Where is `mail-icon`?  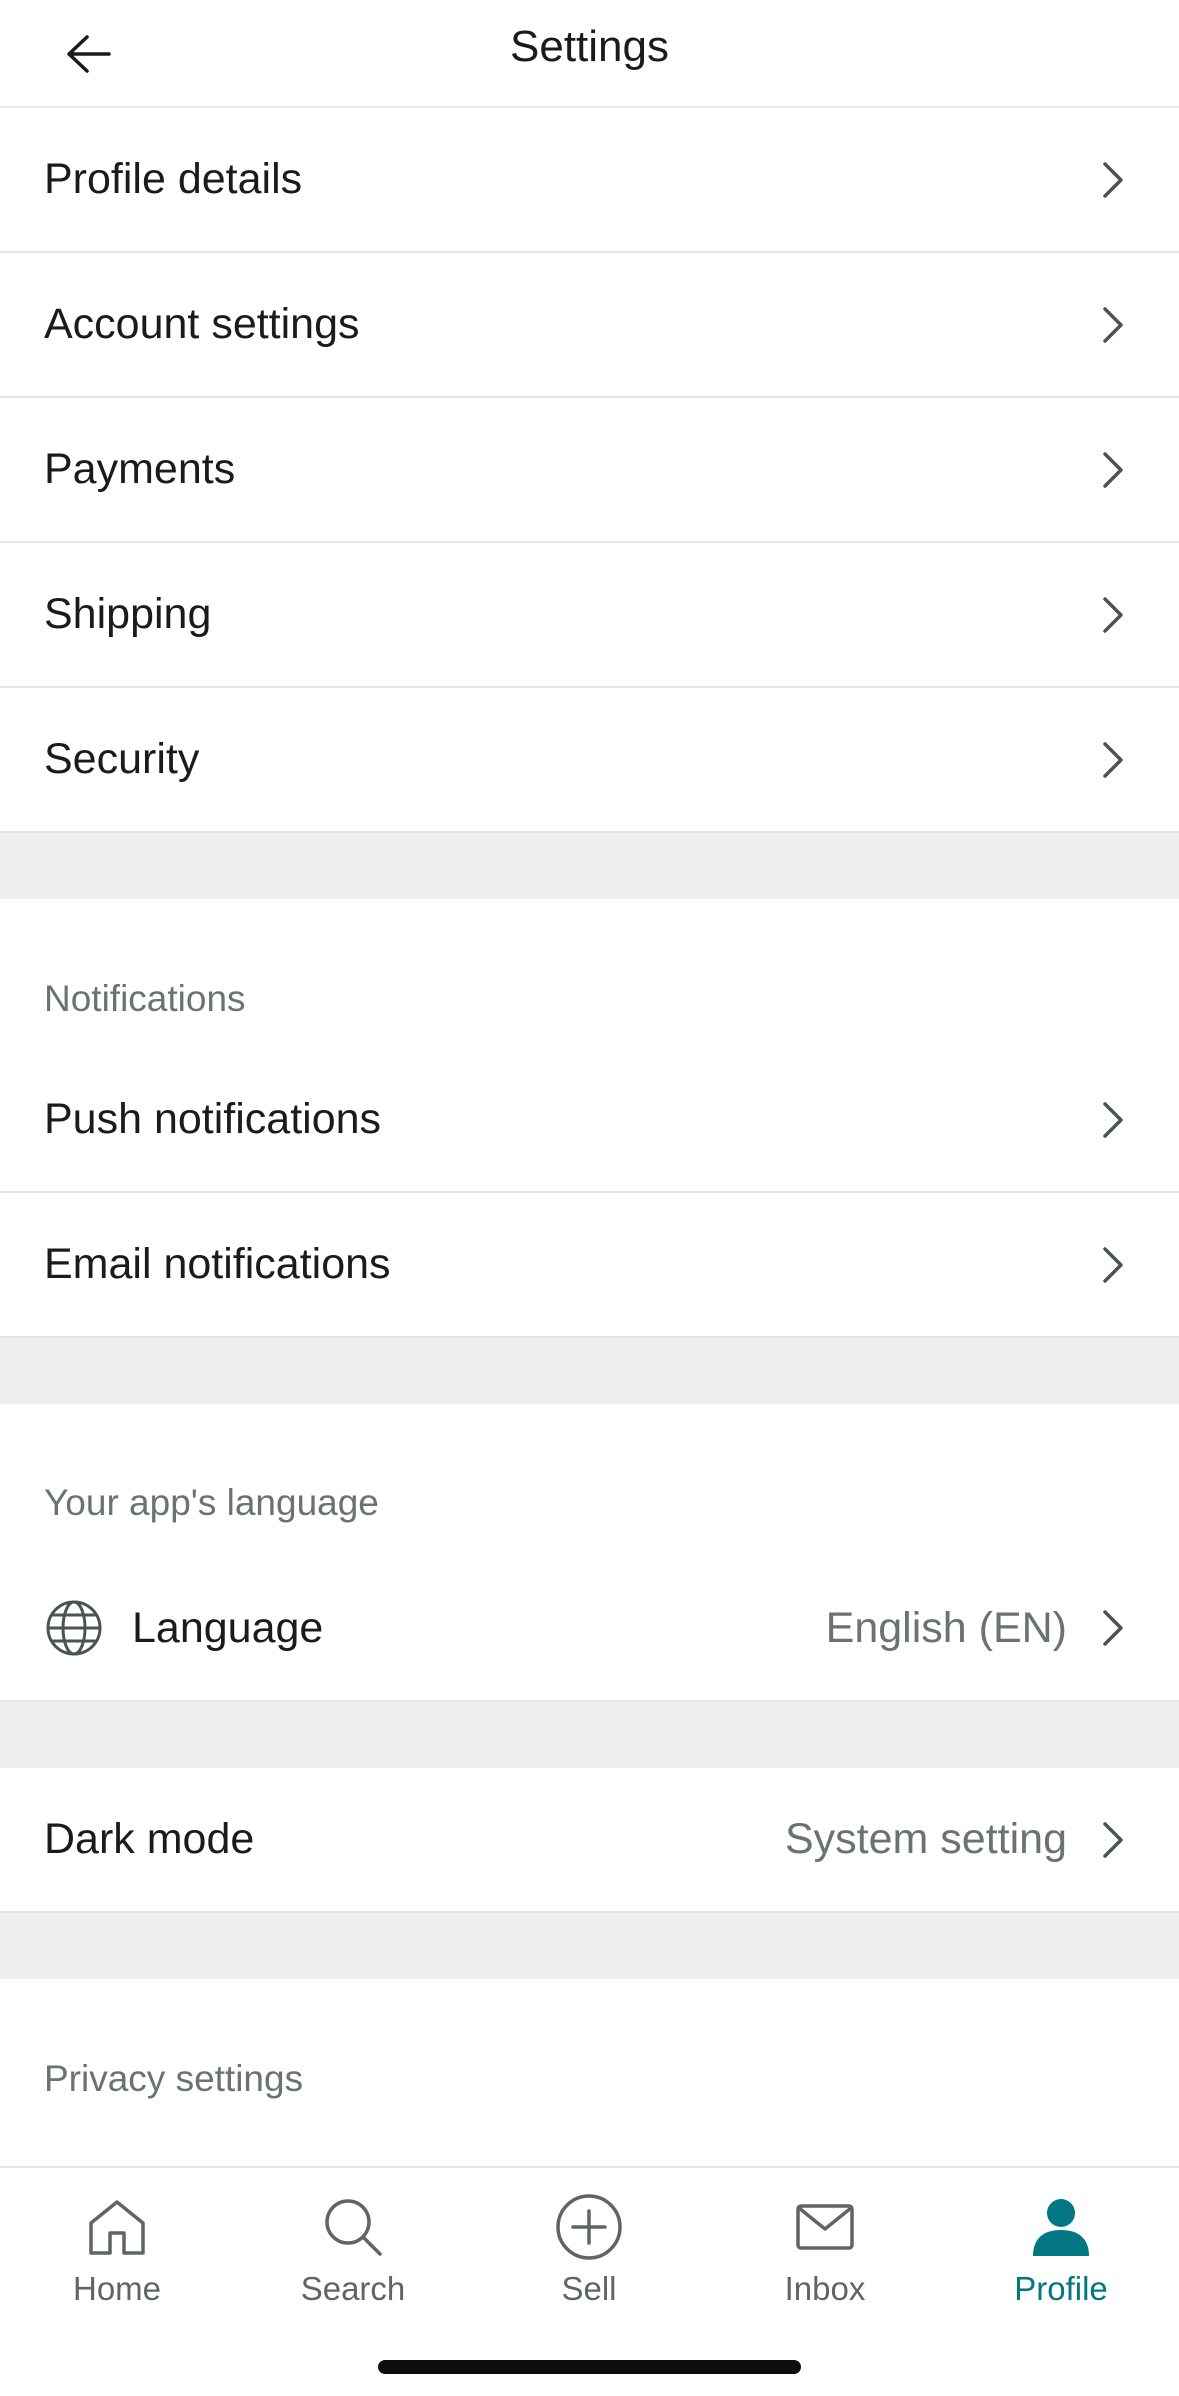
mail-icon is located at coordinates (825, 2227).